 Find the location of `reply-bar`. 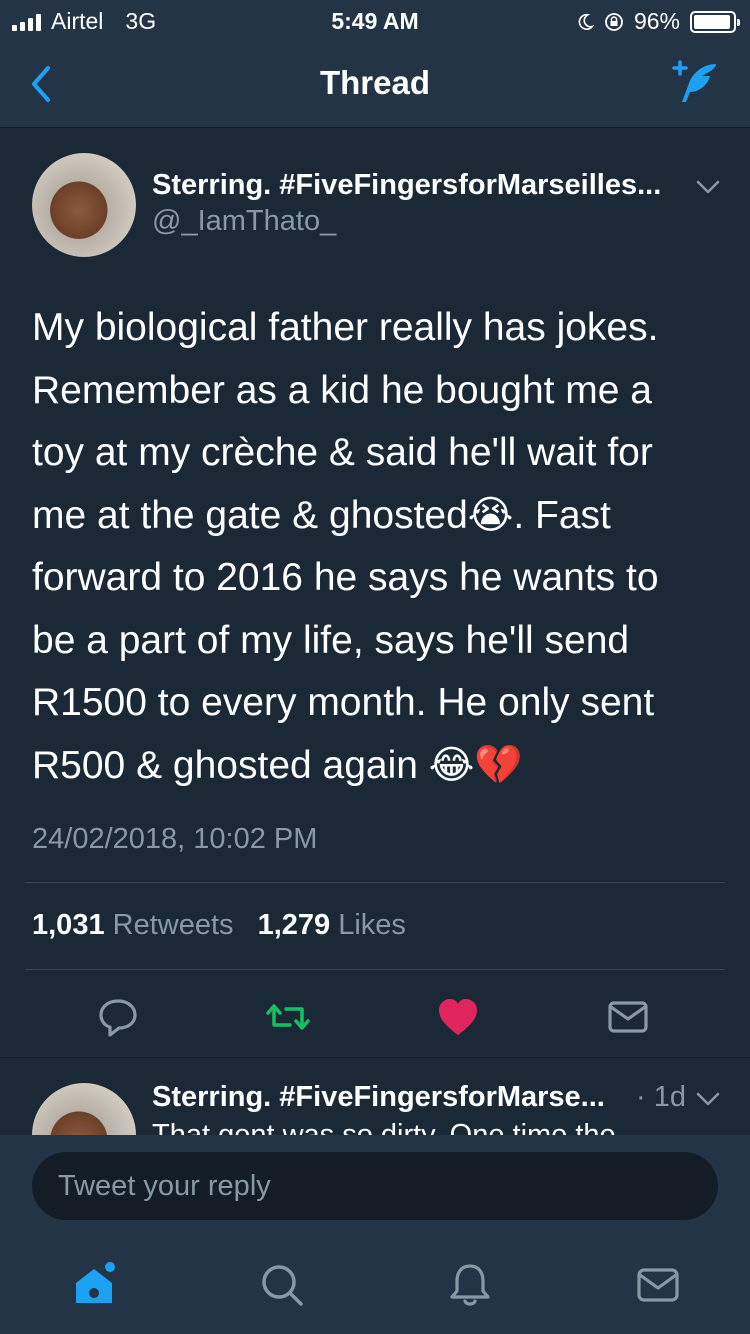

reply-bar is located at coordinates (375, 1186).